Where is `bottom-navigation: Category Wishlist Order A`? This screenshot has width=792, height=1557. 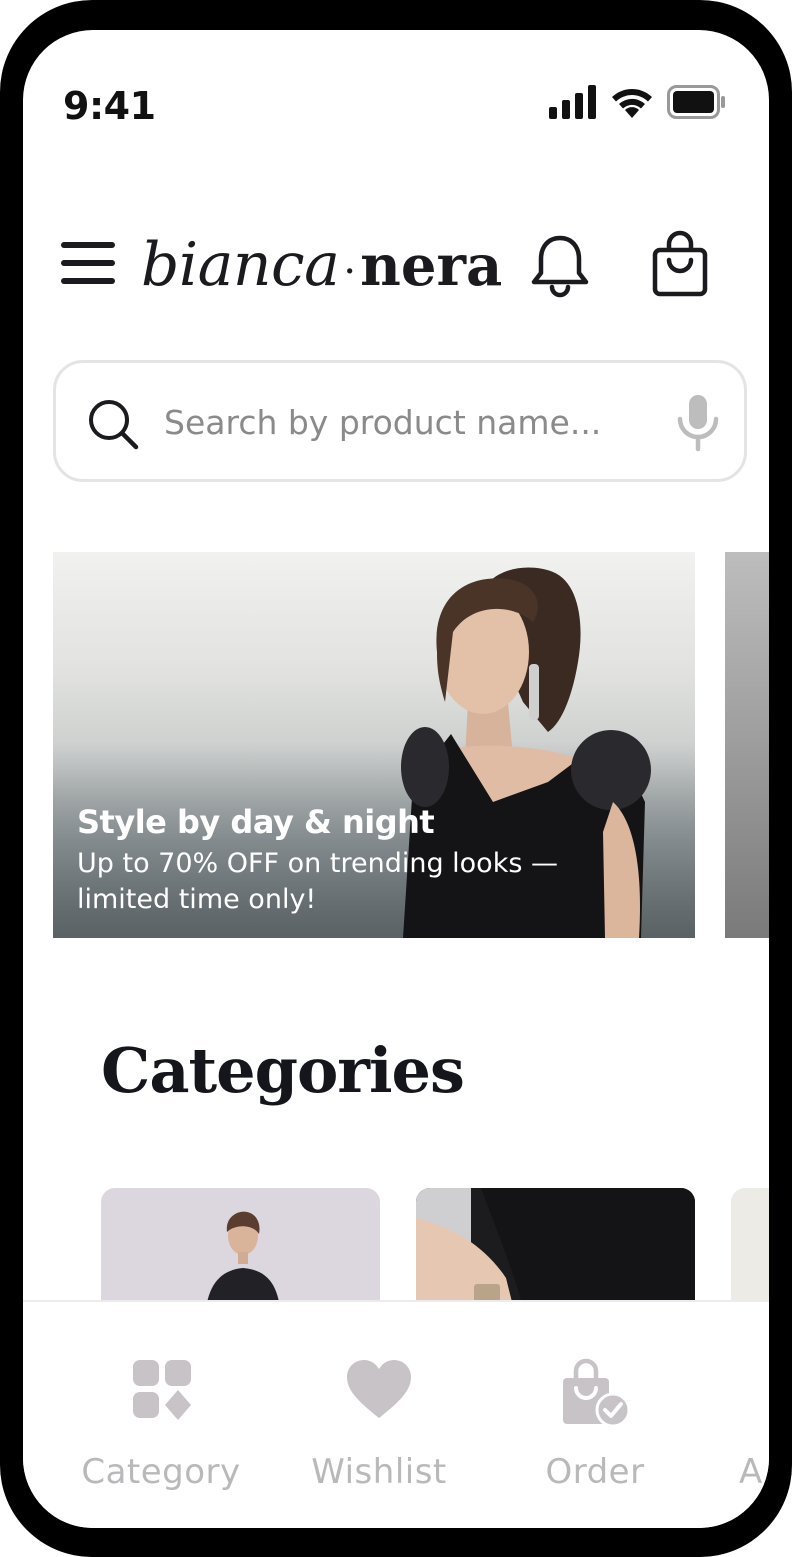 bottom-navigation: Category Wishlist Order A is located at coordinates (396, 1414).